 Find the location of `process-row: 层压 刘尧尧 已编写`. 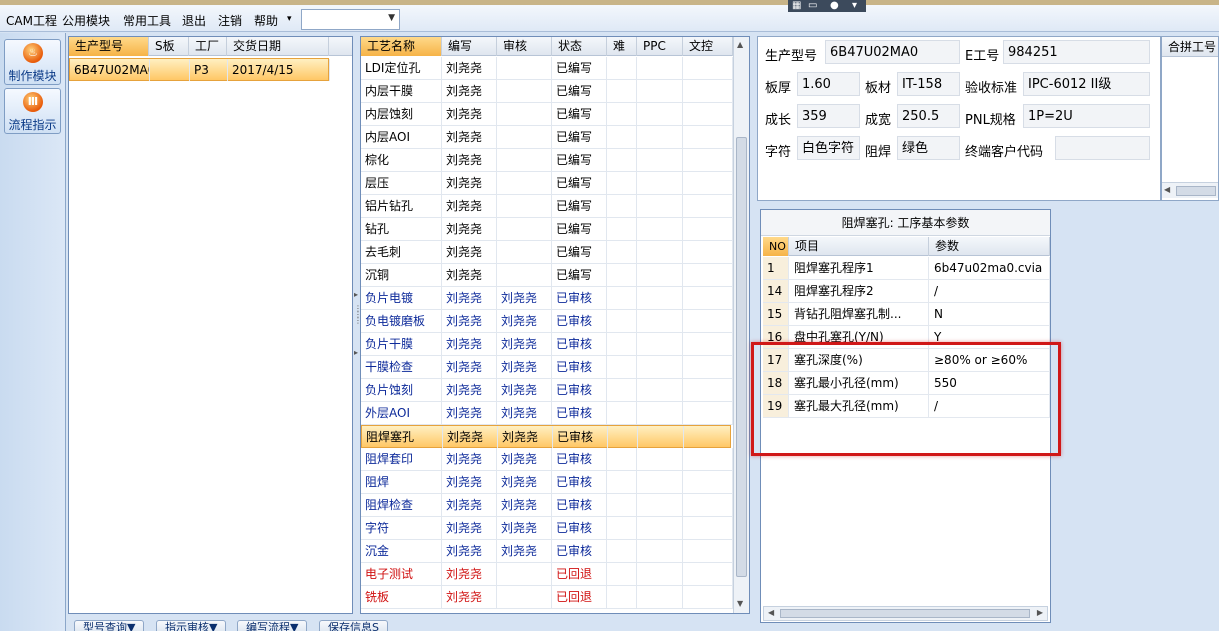

process-row: 层压 刘尧尧 已编写 is located at coordinates (547, 183).